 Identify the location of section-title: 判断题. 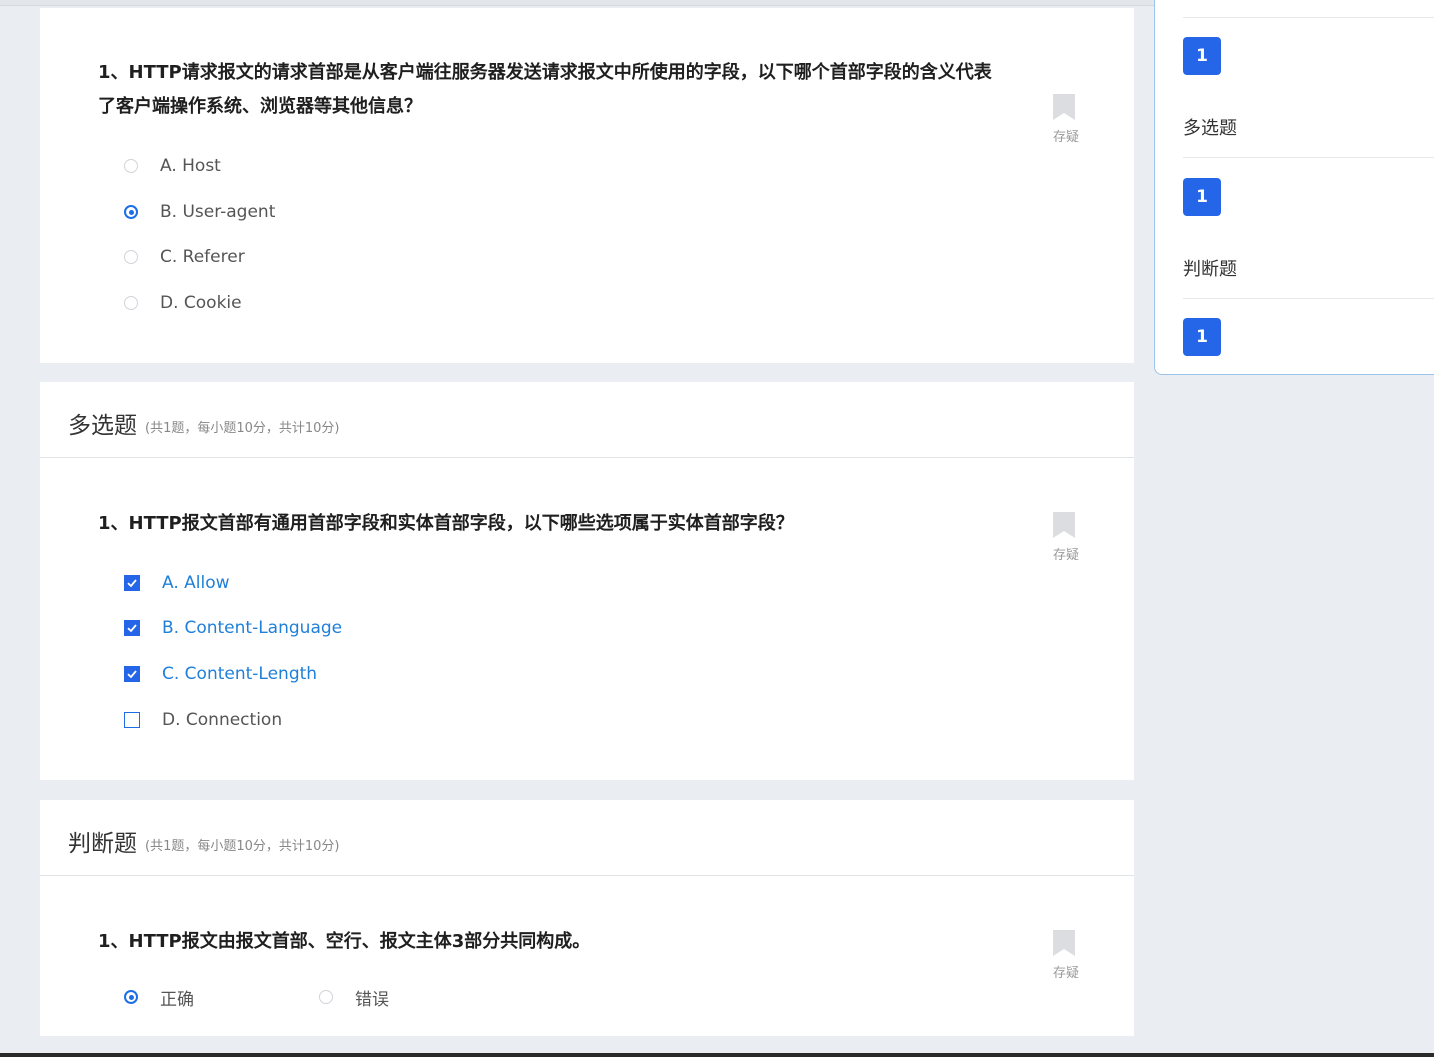
(102, 844).